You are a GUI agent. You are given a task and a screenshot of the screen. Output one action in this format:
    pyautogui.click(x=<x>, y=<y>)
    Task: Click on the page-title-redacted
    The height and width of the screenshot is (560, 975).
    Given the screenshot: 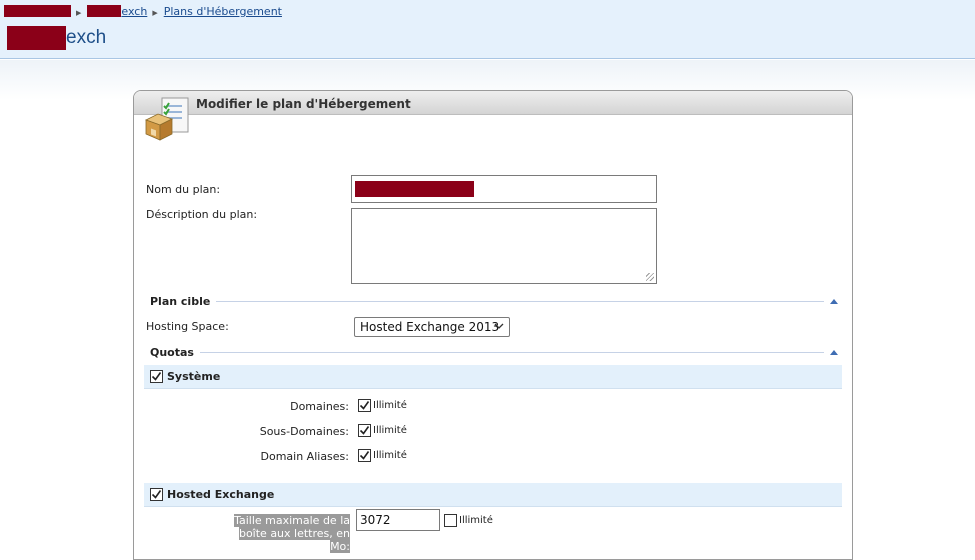 What is the action you would take?
    pyautogui.click(x=36, y=38)
    